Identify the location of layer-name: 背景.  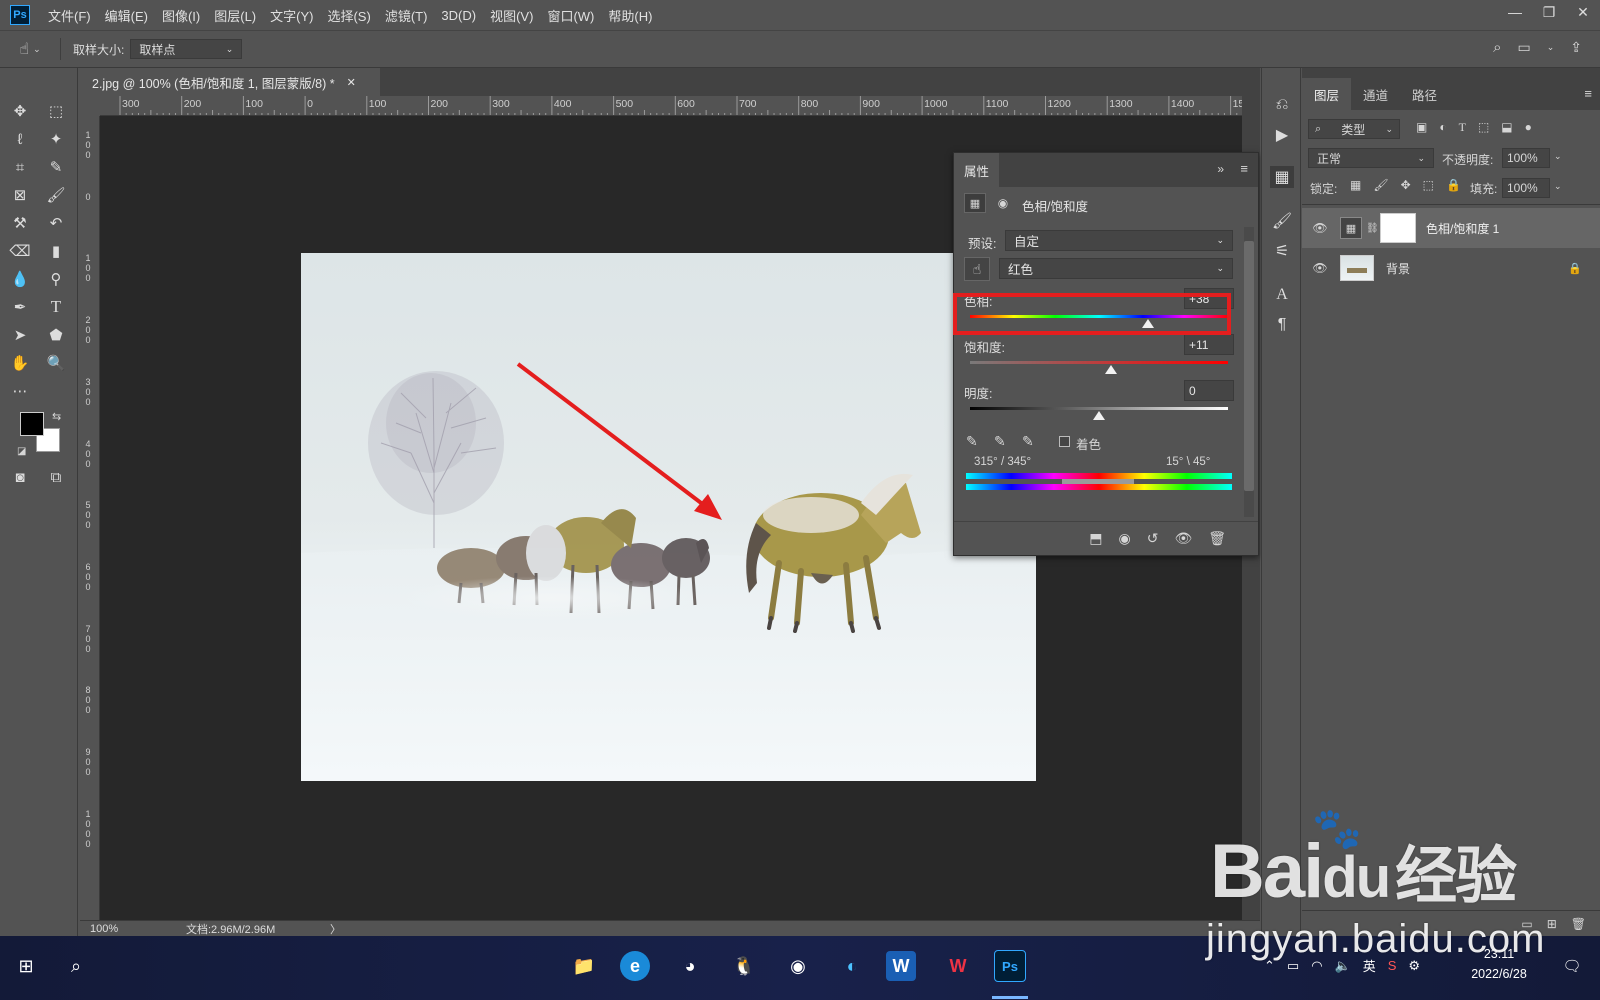
(1398, 268).